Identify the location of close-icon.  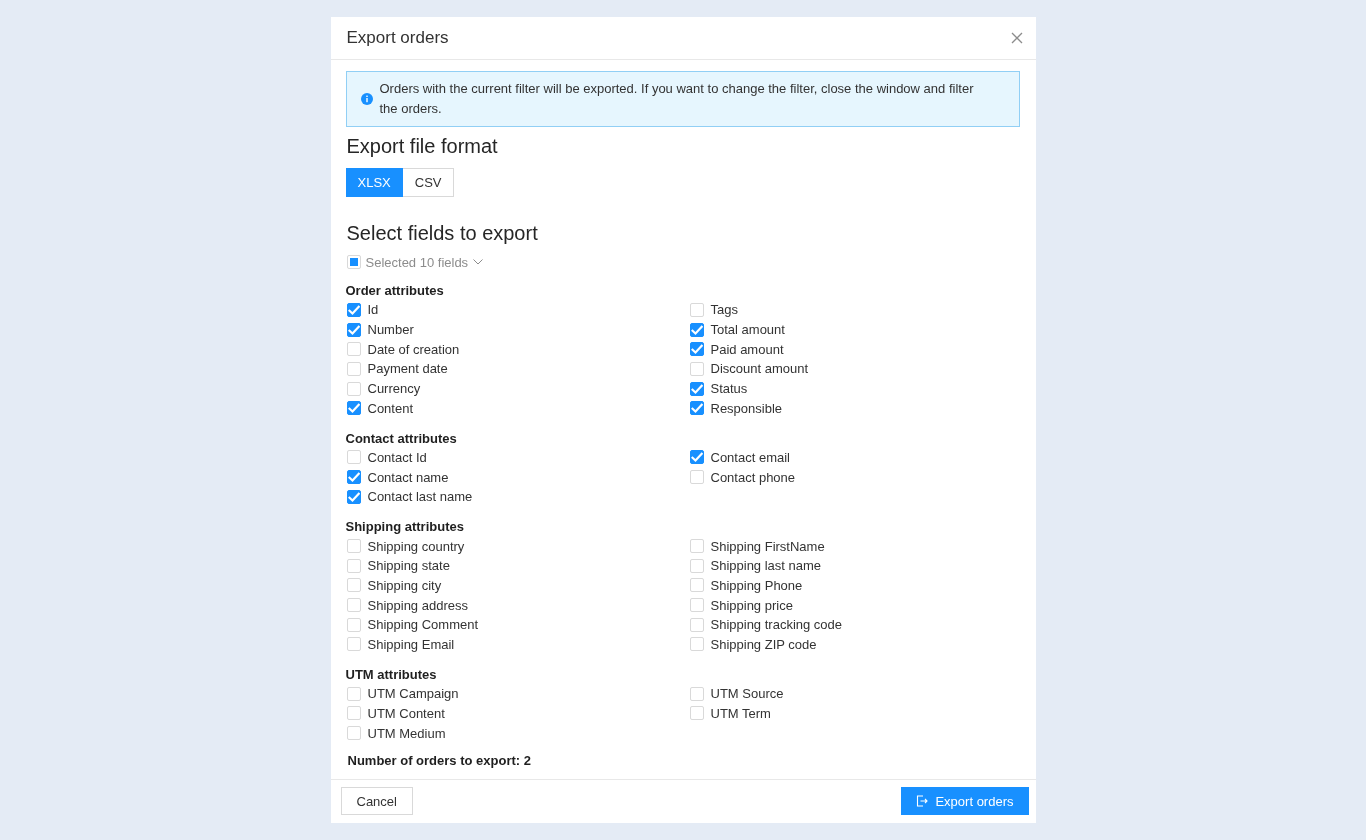
(1016, 38).